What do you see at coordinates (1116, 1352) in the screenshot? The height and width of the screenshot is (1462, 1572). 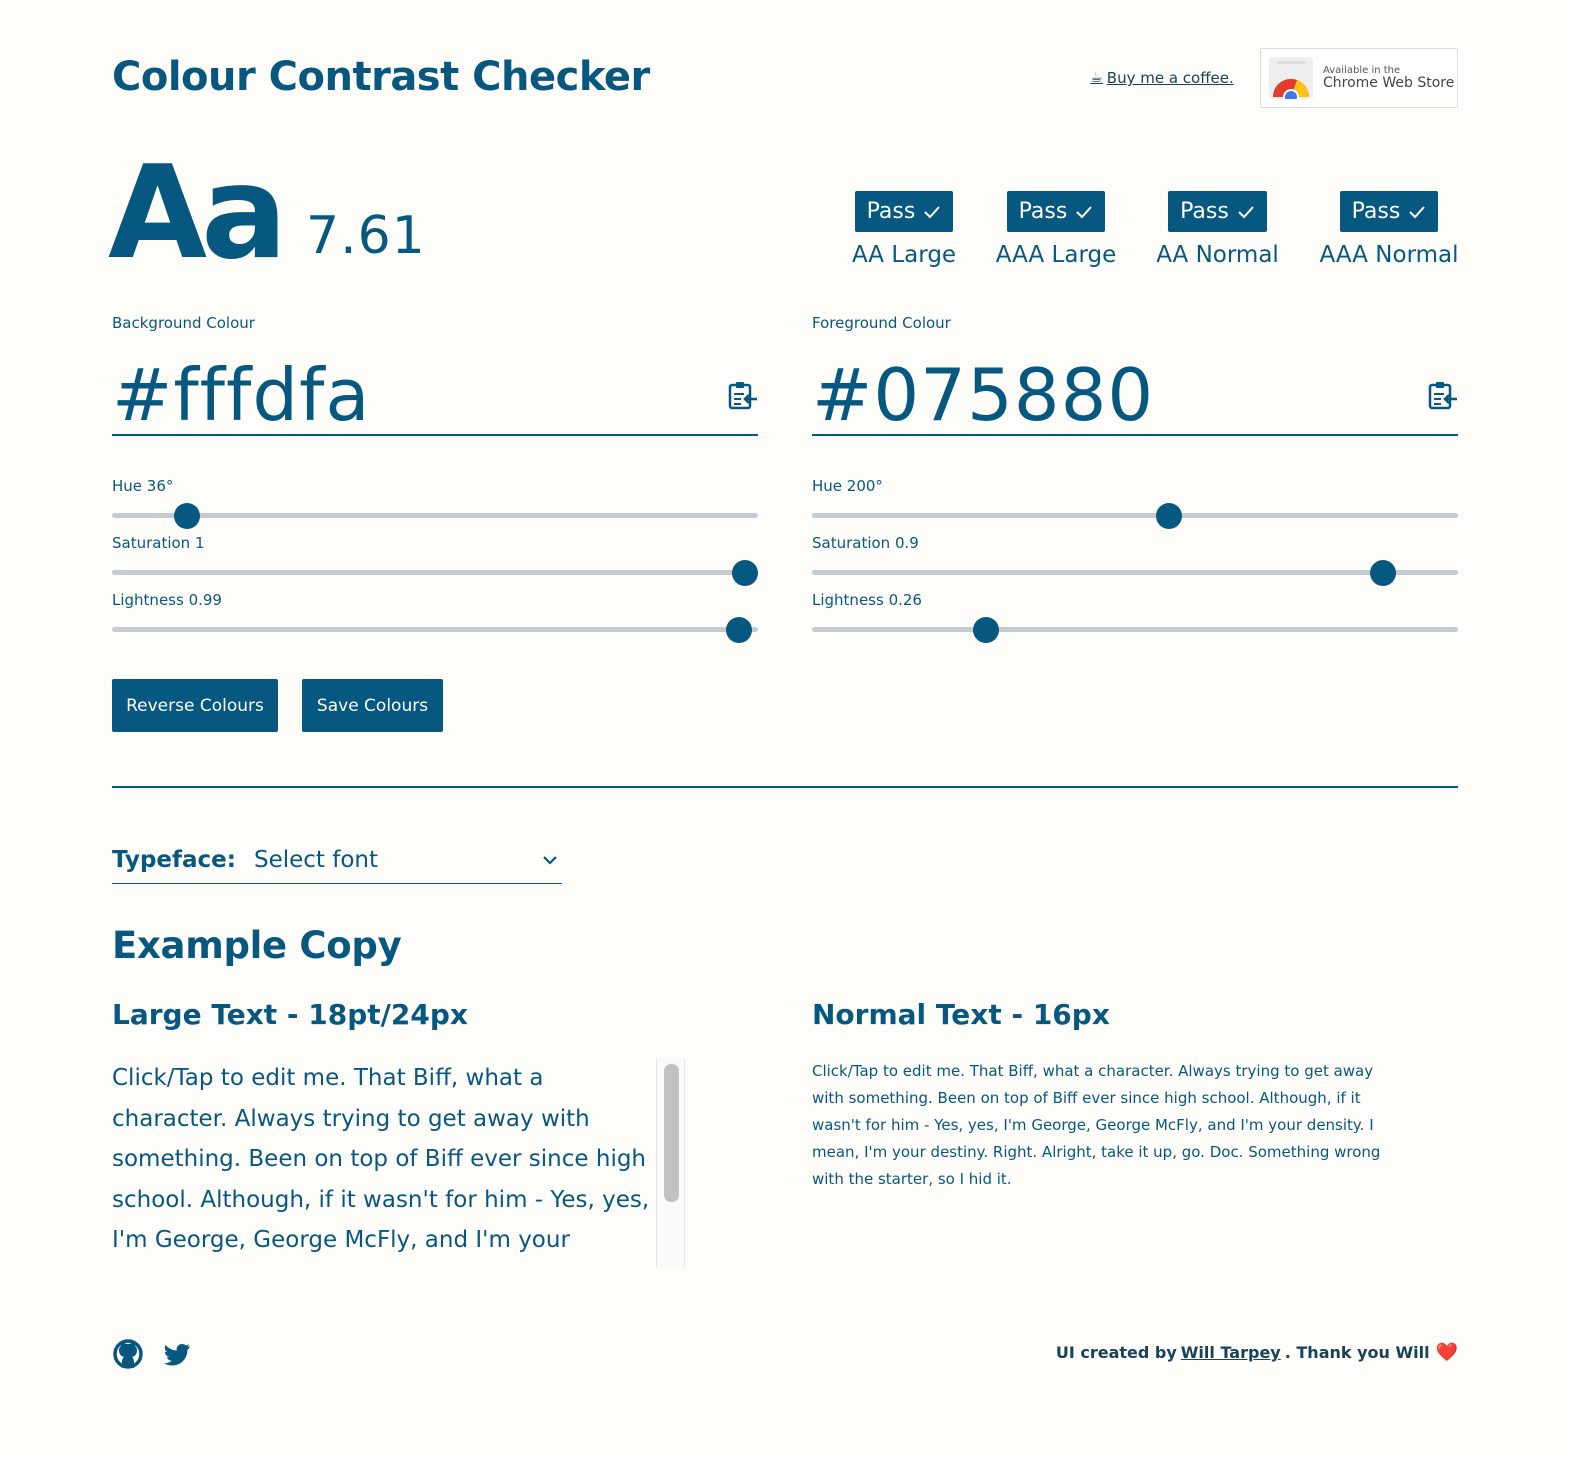 I see `credit-prefix: UI created by` at bounding box center [1116, 1352].